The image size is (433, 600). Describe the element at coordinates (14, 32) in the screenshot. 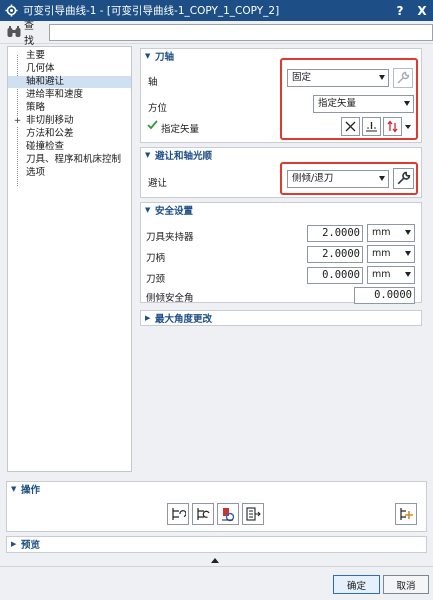

I see `binoculars-icon` at that location.